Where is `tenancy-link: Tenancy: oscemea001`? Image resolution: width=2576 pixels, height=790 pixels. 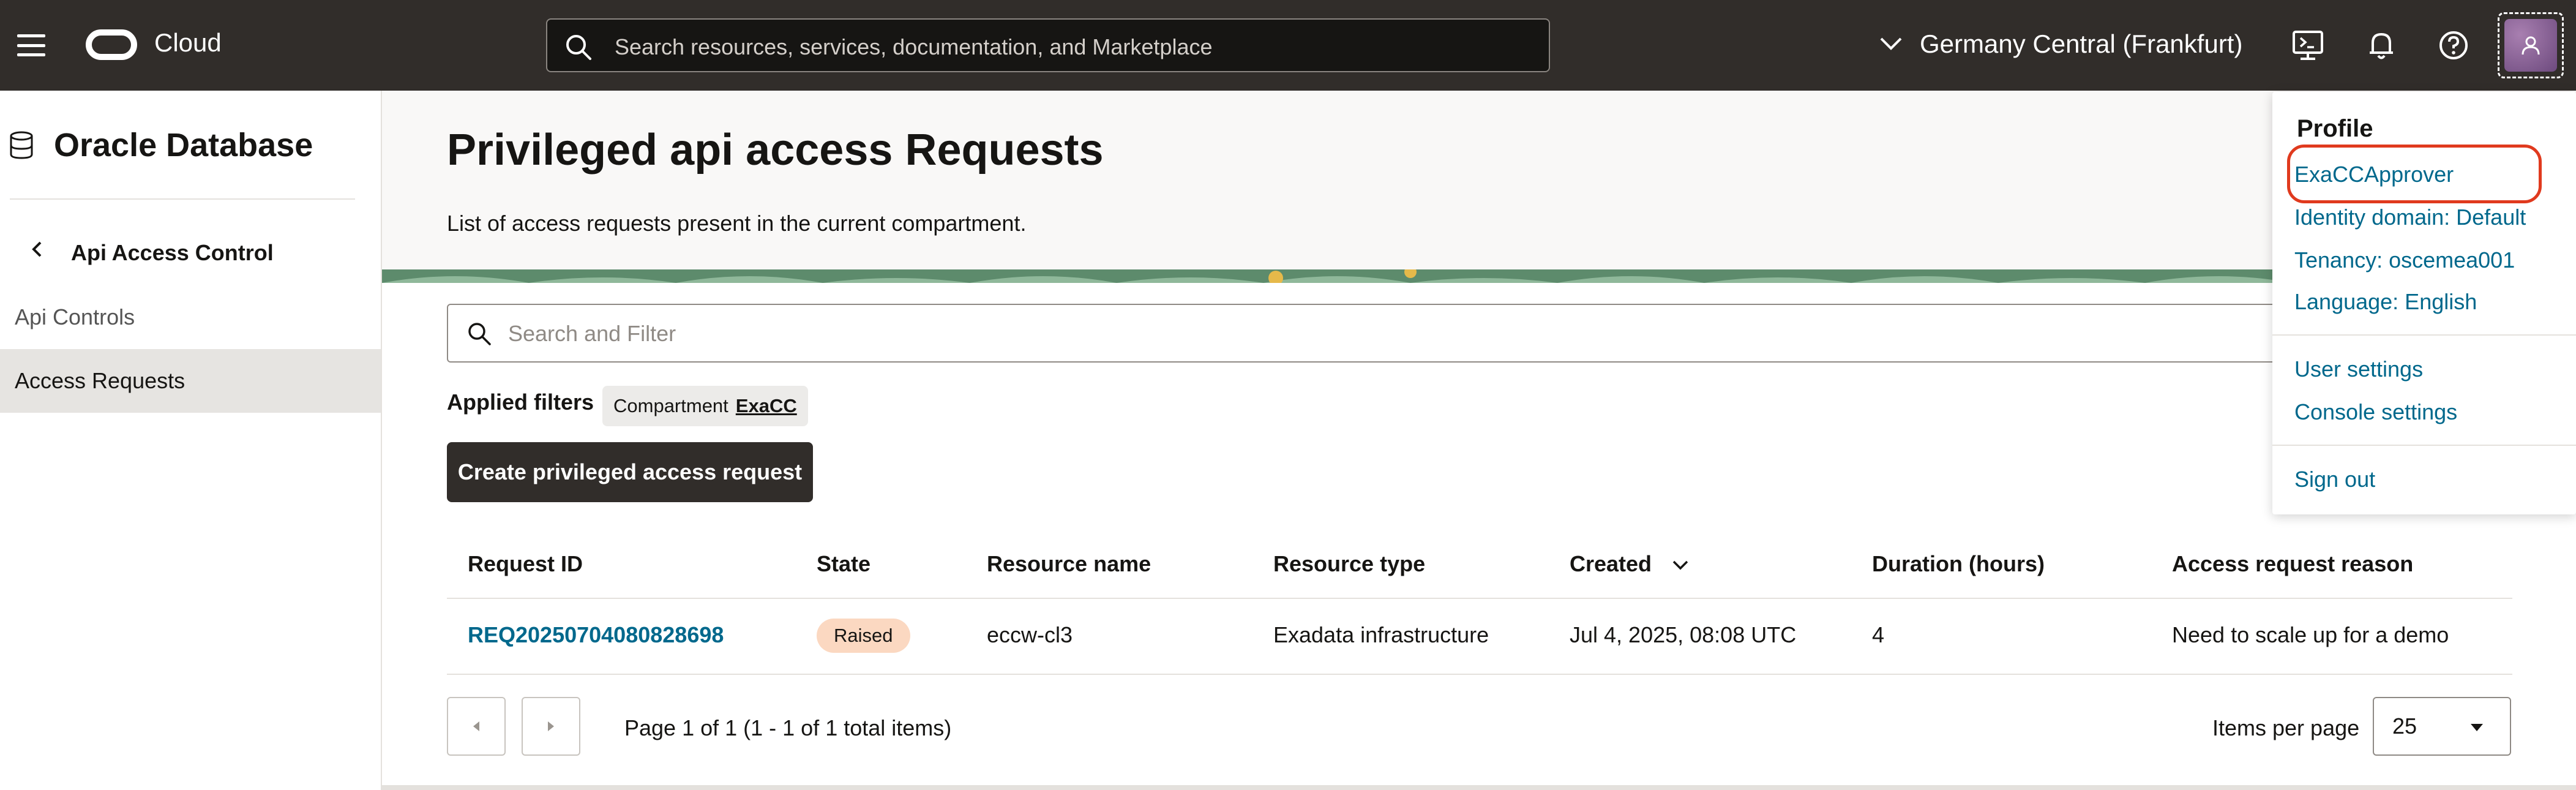
tenancy-link: Tenancy: oscemea001 is located at coordinates (2404, 260).